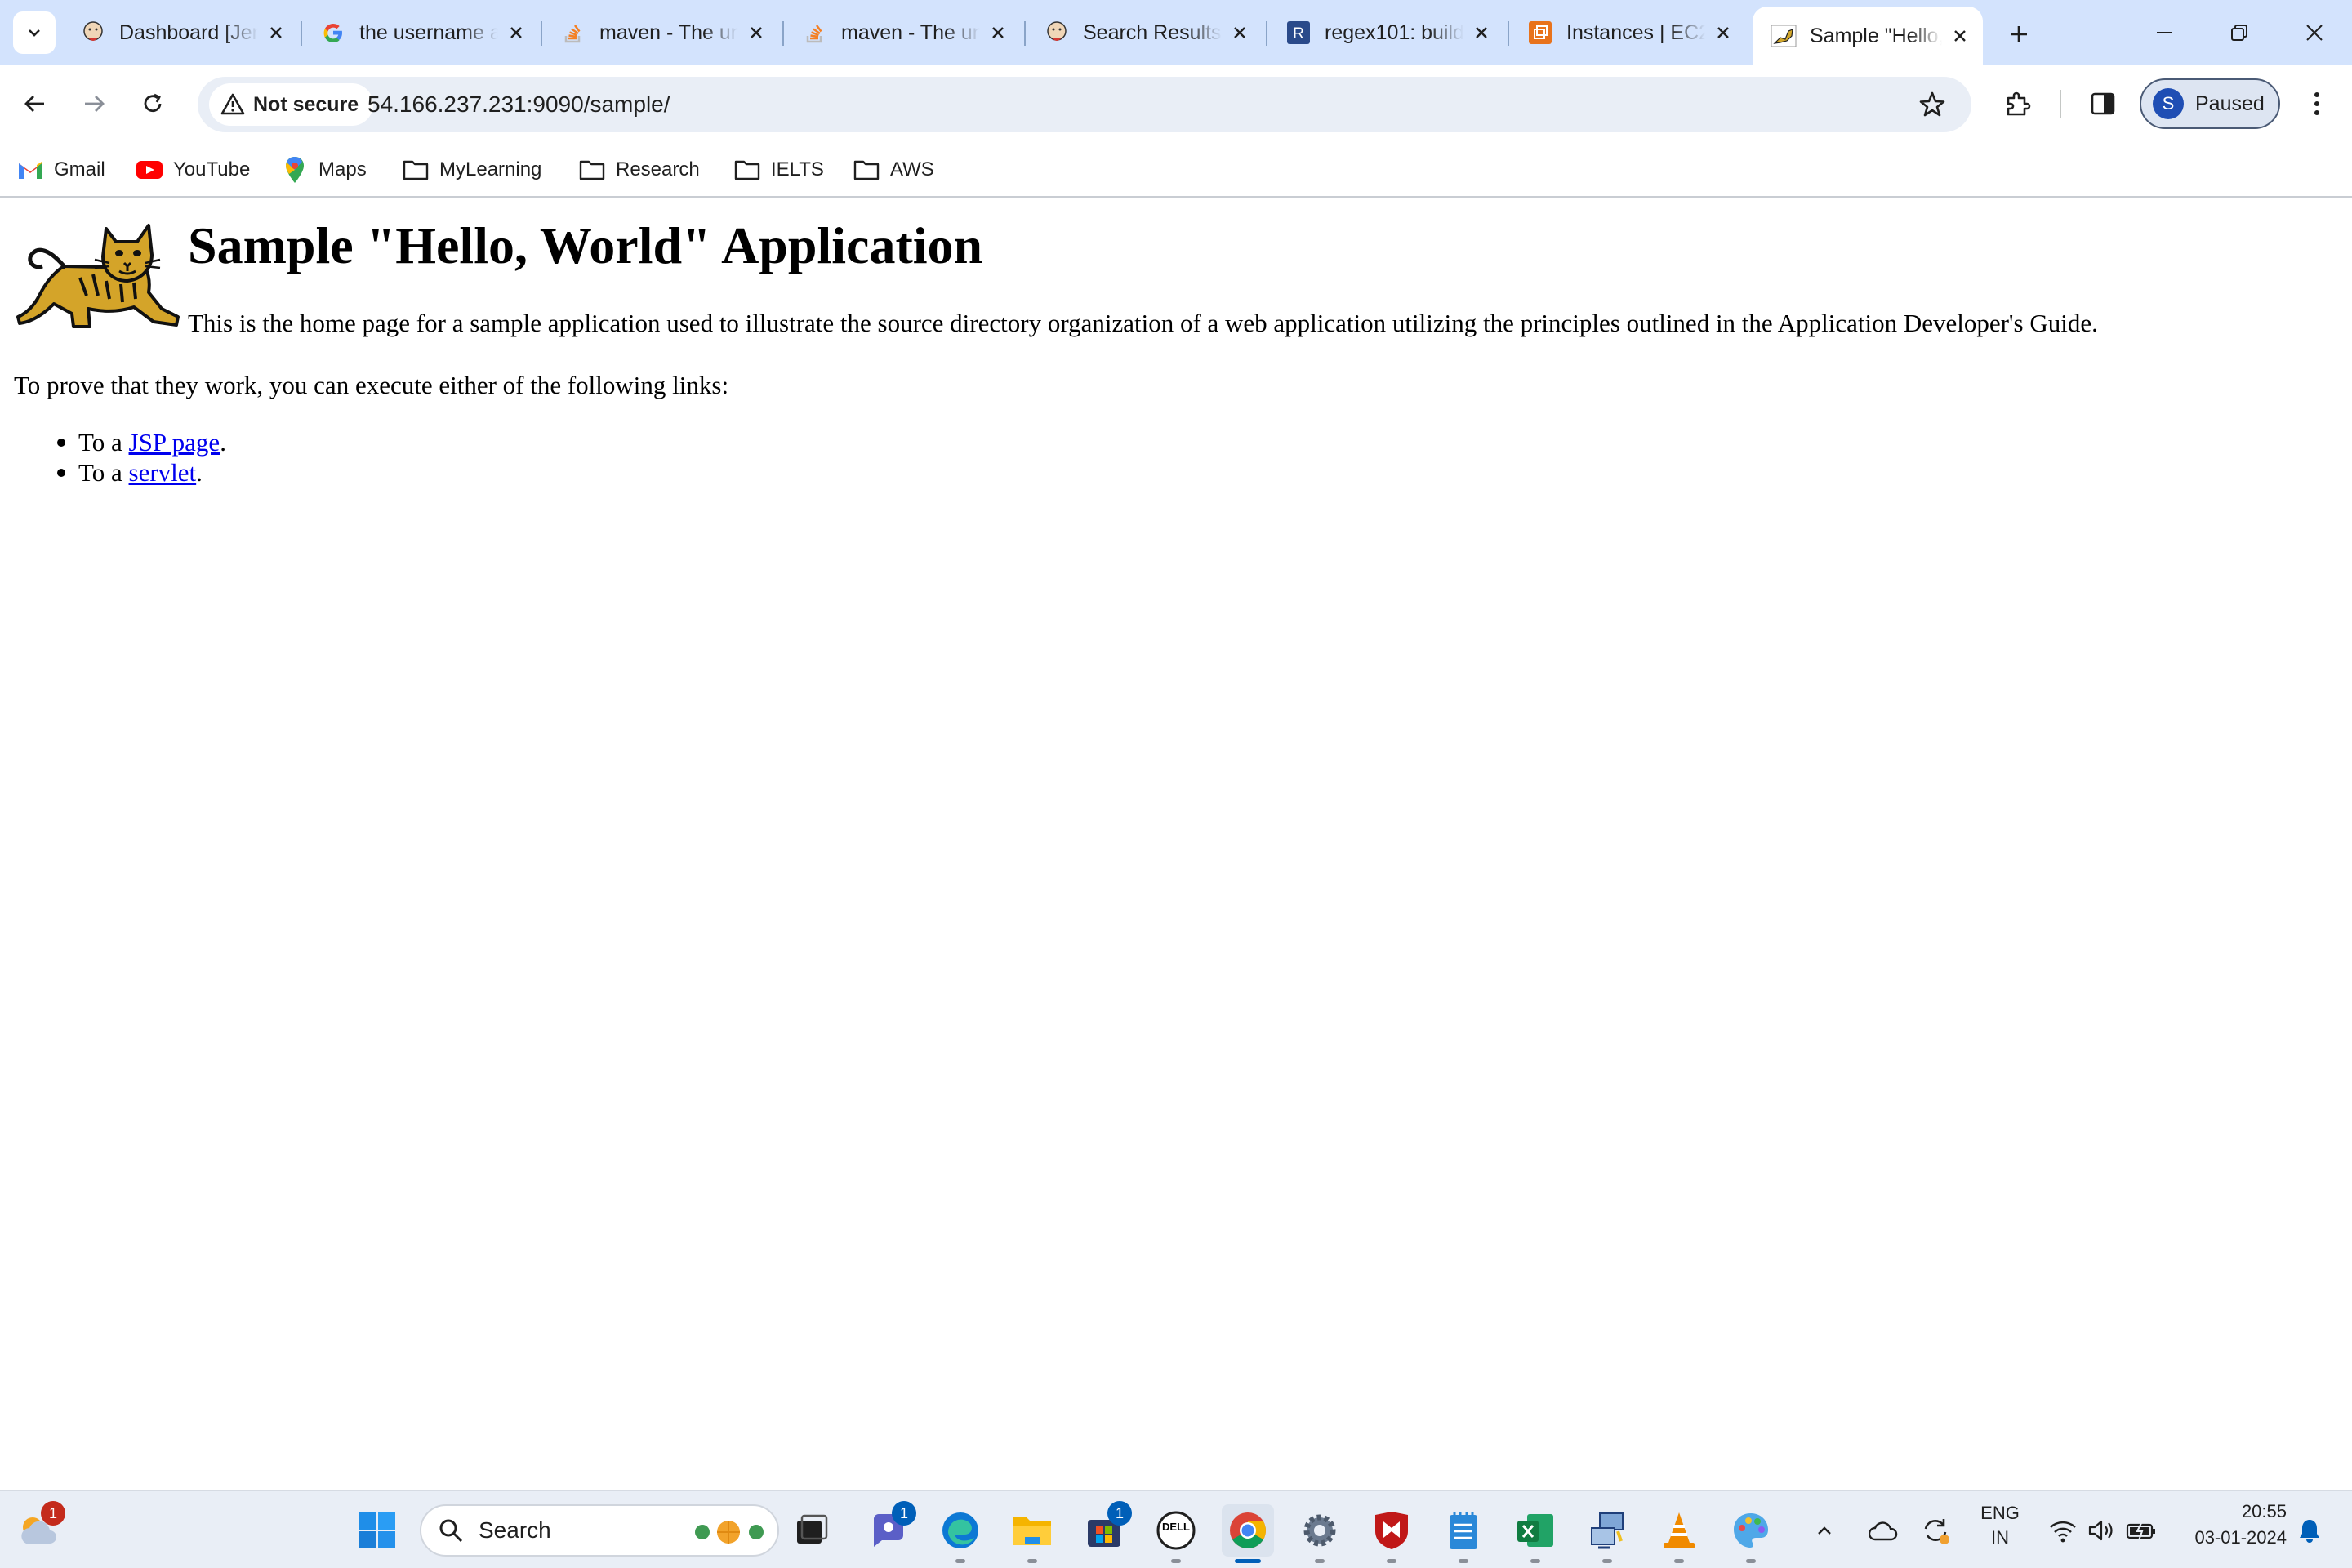  I want to click on volume-button, so click(2102, 1530).